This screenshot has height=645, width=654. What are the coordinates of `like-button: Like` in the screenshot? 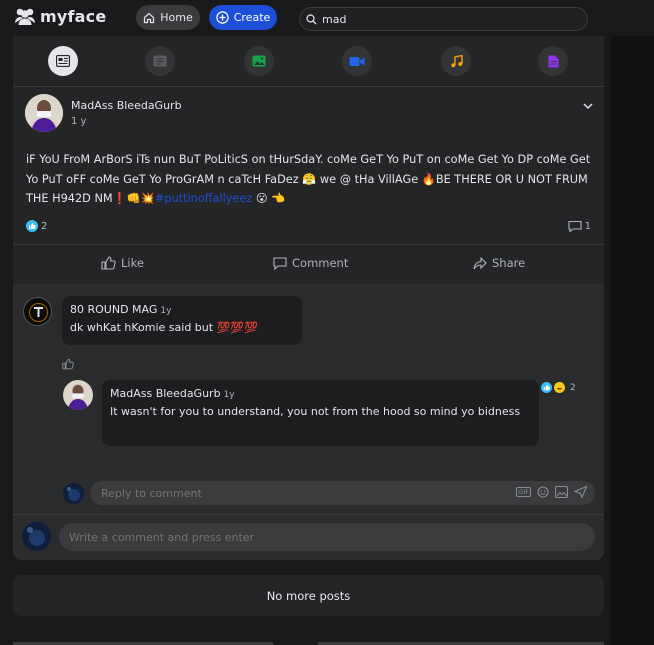 It's located at (122, 263).